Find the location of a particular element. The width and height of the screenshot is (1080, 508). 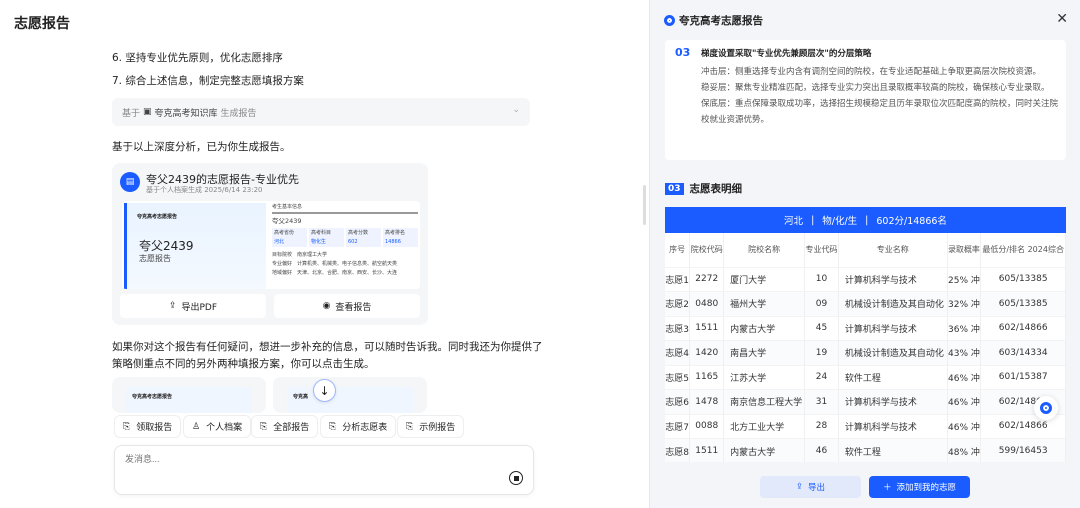

table-cell: 志愿4 is located at coordinates (678, 352).